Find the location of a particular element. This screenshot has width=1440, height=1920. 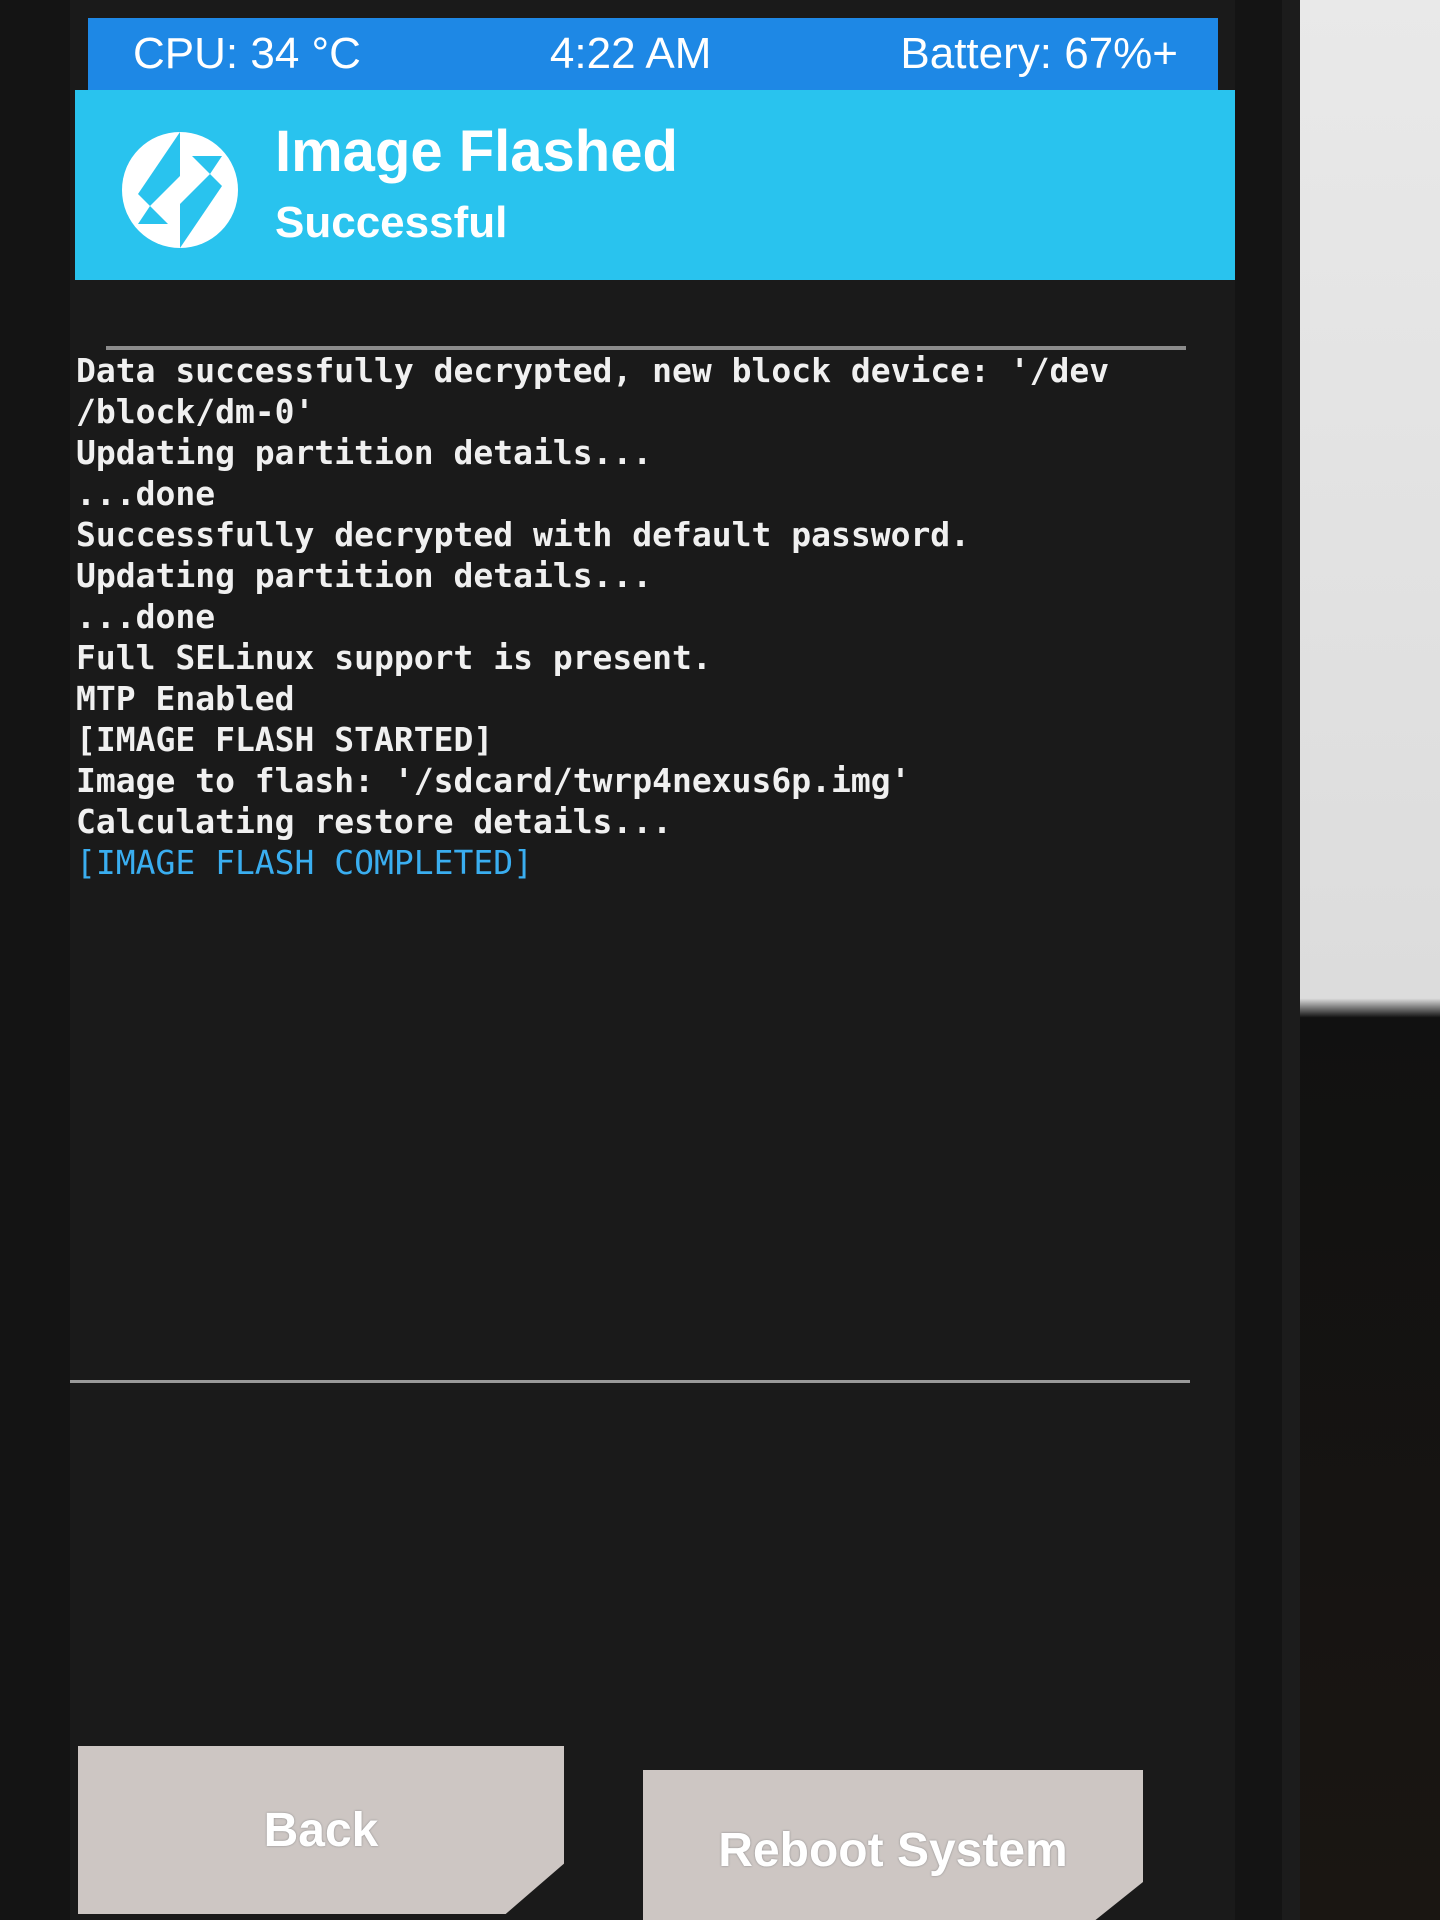

twrp-logo-icon is located at coordinates (180, 190).